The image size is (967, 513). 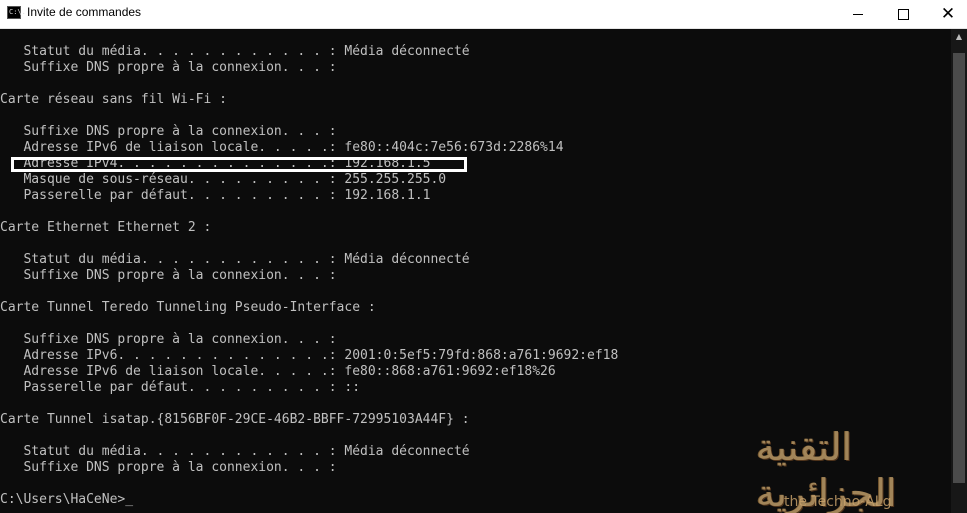 What do you see at coordinates (66, 500) in the screenshot?
I see `command-prompt-line: C:\Users\HaCeNe>_` at bounding box center [66, 500].